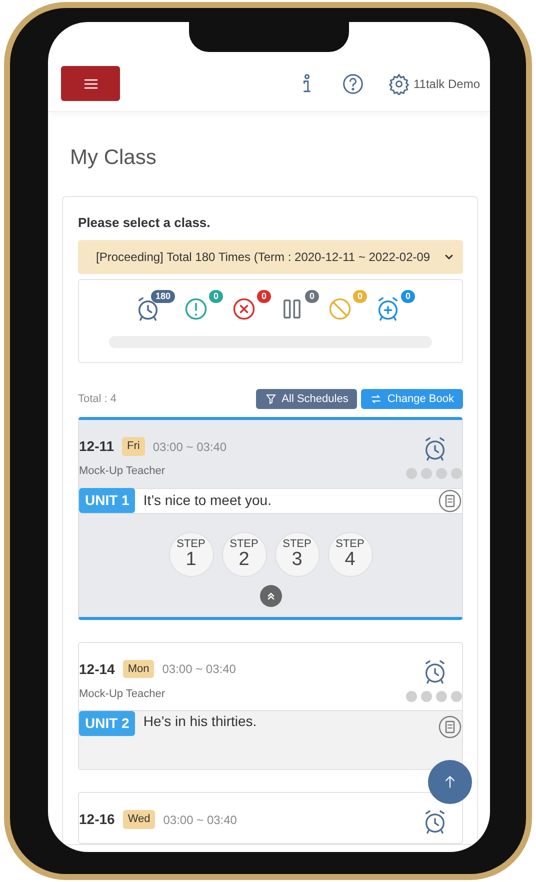 This screenshot has width=536, height=882. What do you see at coordinates (114, 158) in the screenshot?
I see `page-title: My Class` at bounding box center [114, 158].